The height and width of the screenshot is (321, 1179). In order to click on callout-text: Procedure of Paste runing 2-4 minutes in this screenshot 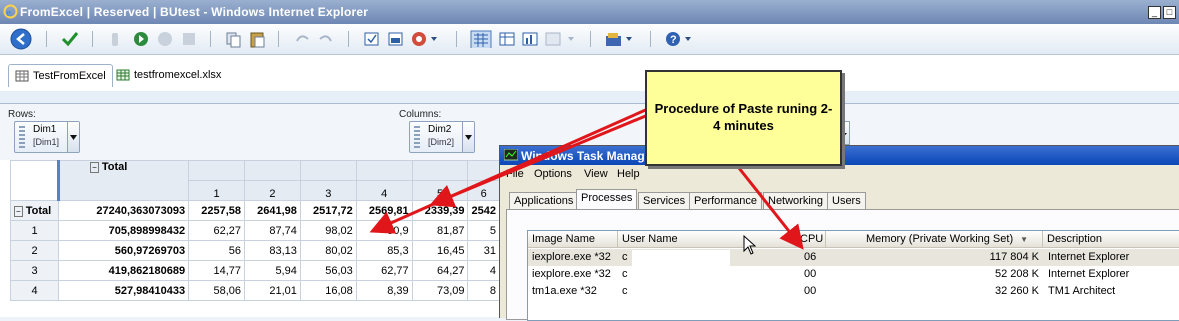, I will do `click(743, 117)`.